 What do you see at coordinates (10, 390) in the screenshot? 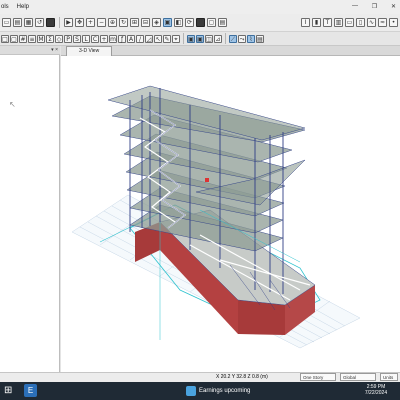
I see `windows-start-icon: ⊞` at bounding box center [10, 390].